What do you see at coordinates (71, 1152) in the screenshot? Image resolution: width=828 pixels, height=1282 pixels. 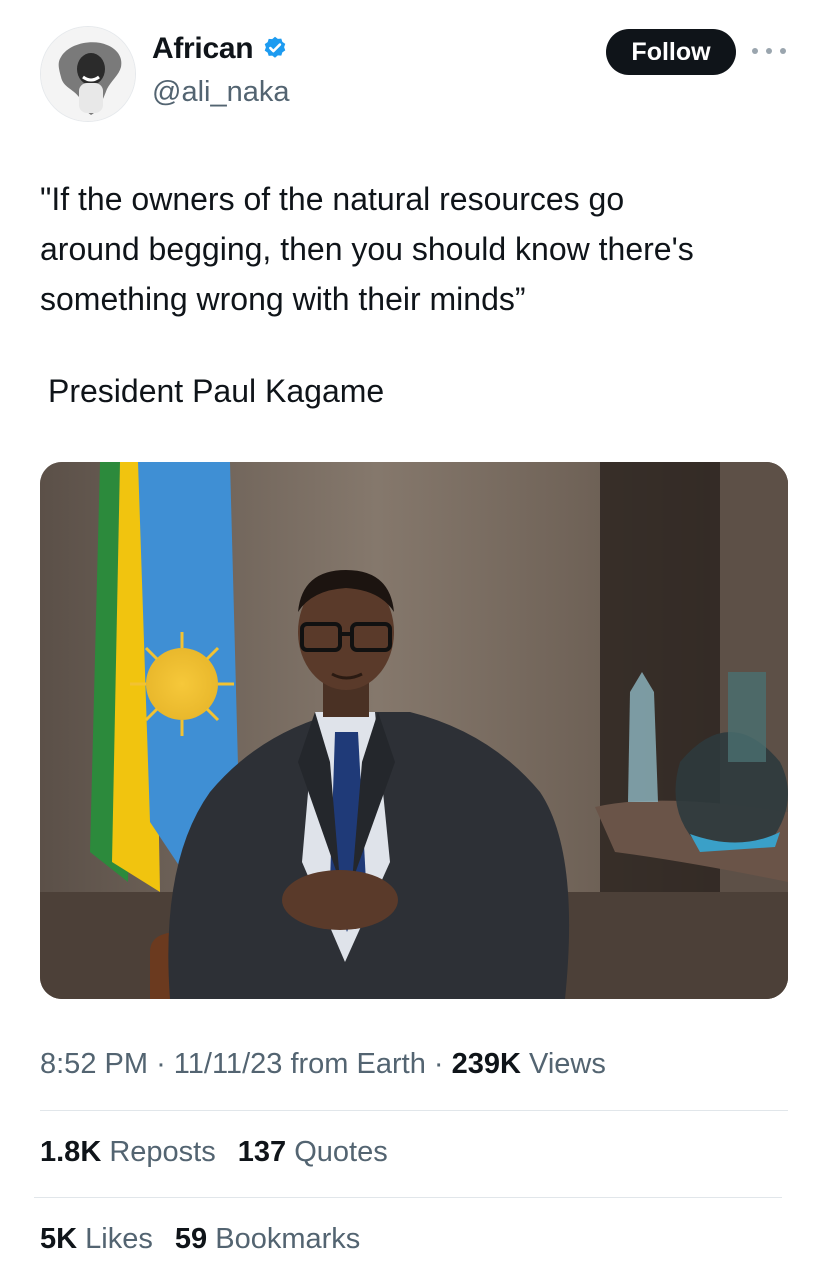 I see `reposts-count: 1.8K` at bounding box center [71, 1152].